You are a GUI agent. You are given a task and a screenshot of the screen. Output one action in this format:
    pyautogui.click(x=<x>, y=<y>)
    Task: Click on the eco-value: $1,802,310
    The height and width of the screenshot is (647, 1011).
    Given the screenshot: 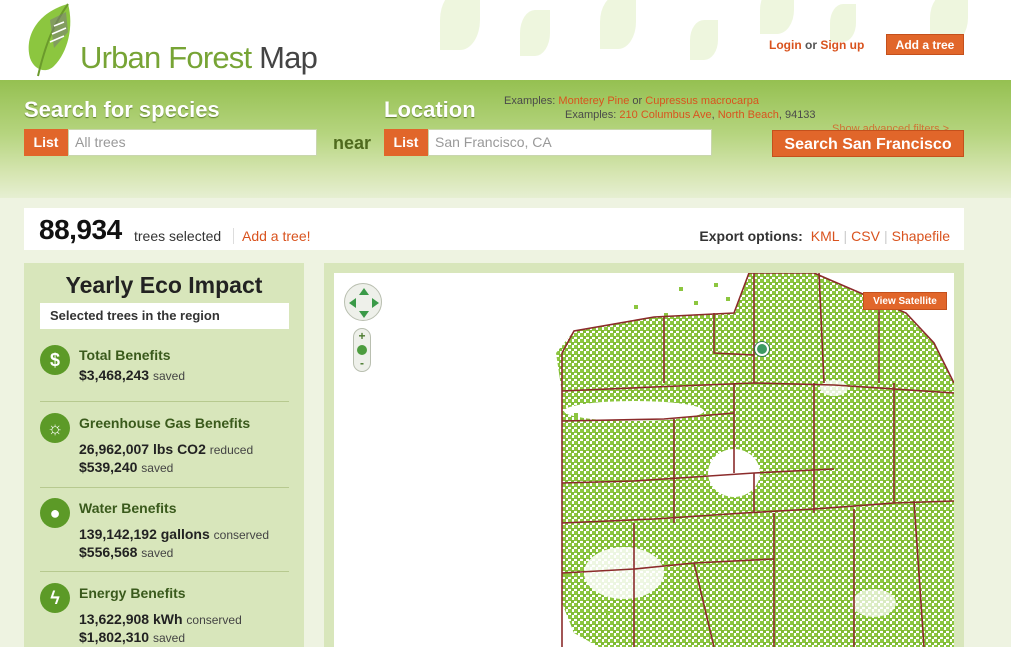 What is the action you would take?
    pyautogui.click(x=114, y=637)
    